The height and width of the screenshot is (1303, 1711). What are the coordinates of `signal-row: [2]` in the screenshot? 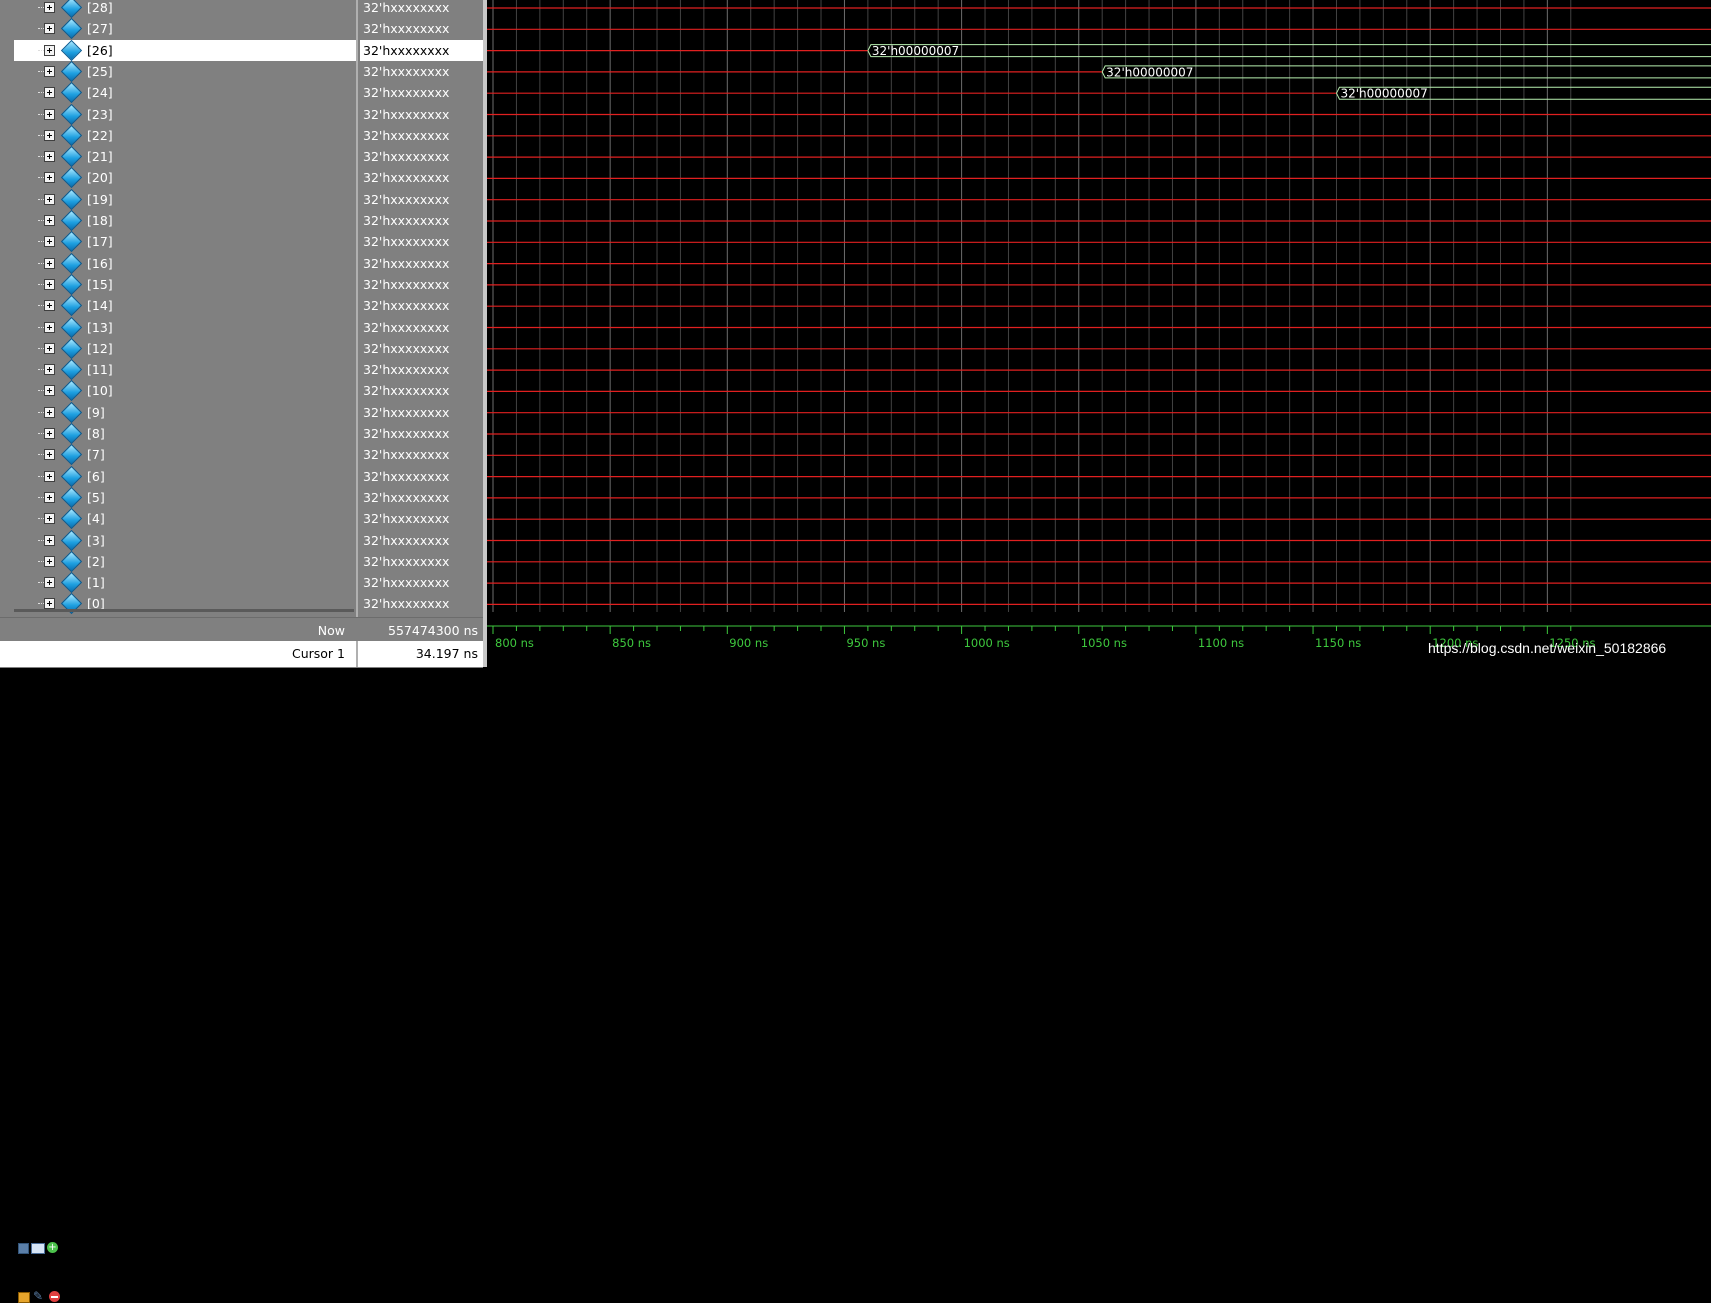 It's located at (185, 561).